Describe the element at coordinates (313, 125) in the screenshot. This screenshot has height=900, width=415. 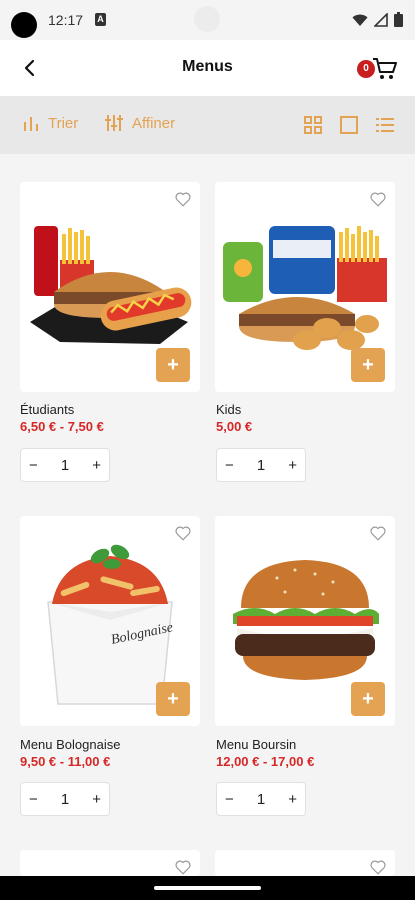
I see `grid-view-icon` at that location.